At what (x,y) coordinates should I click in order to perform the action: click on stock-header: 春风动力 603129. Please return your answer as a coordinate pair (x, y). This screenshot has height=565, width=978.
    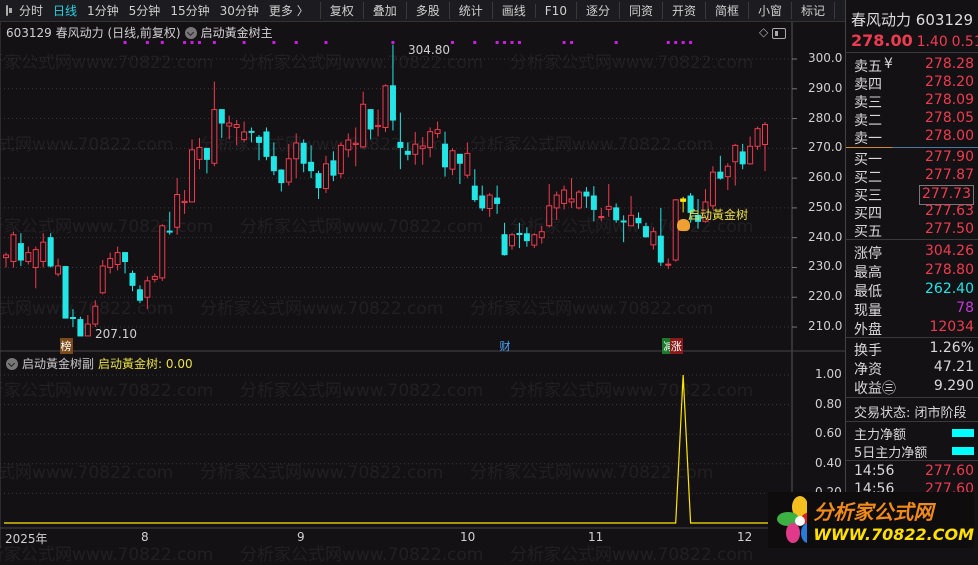
    Looking at the image, I should click on (912, 19).